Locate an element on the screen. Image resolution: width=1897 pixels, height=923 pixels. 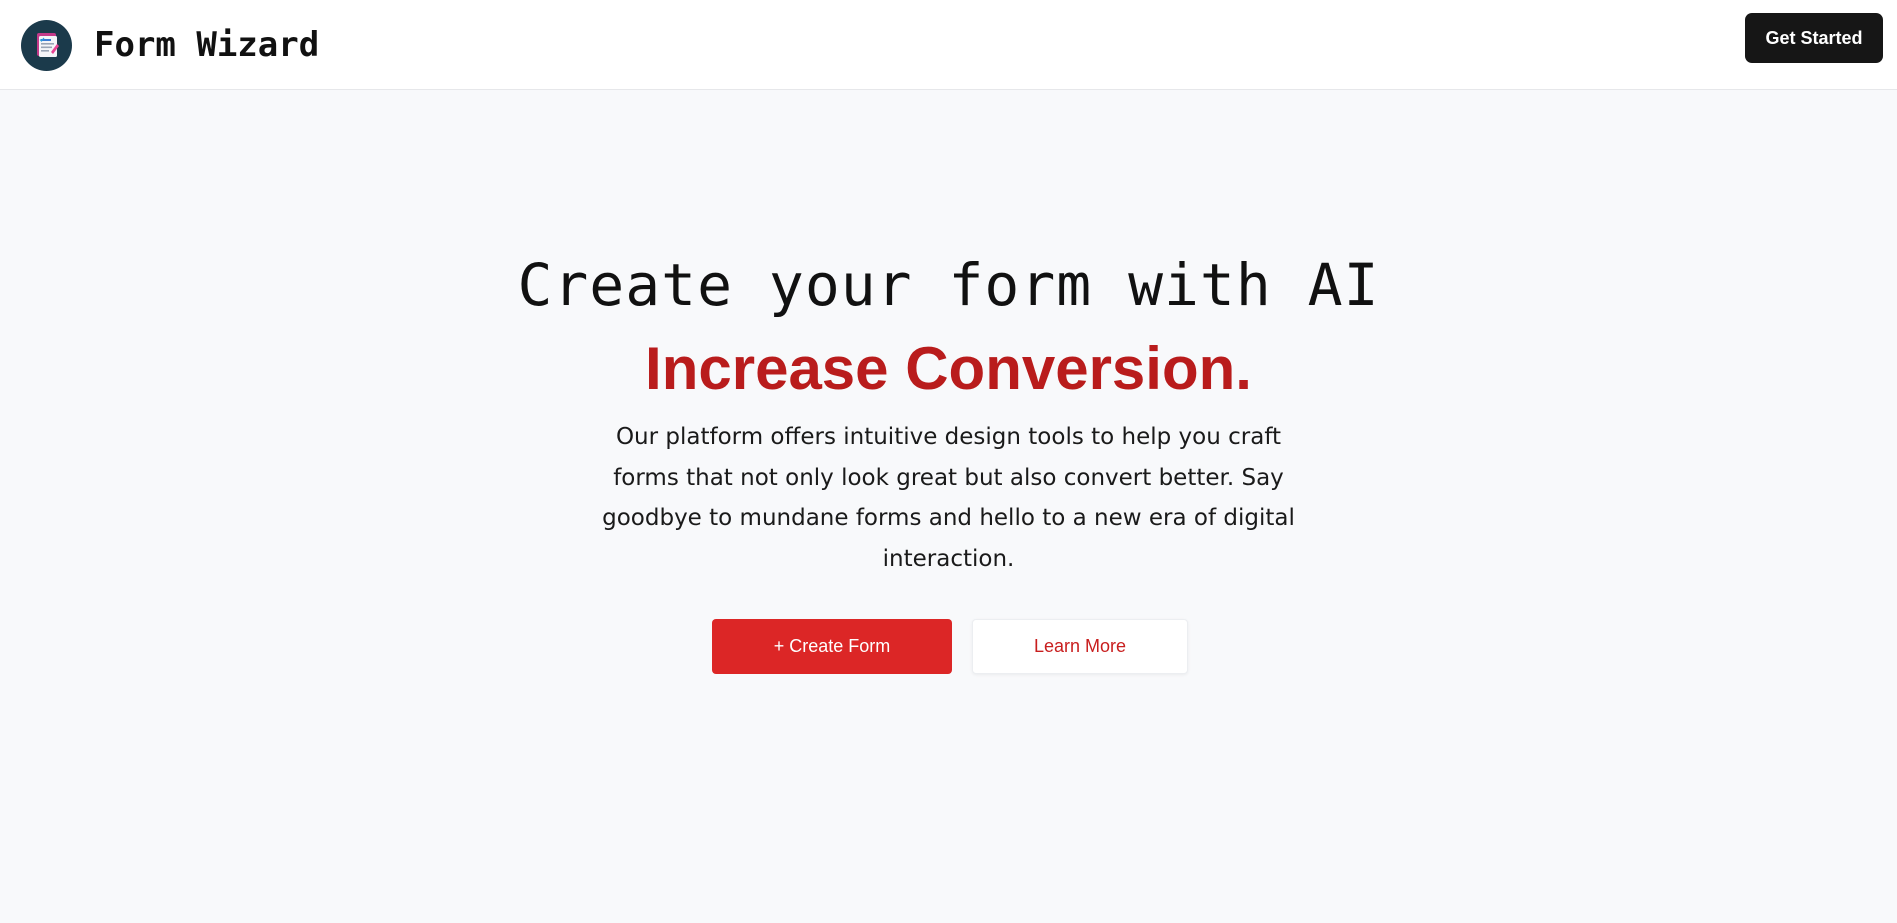
learn-more-button: Learn More is located at coordinates (1080, 646).